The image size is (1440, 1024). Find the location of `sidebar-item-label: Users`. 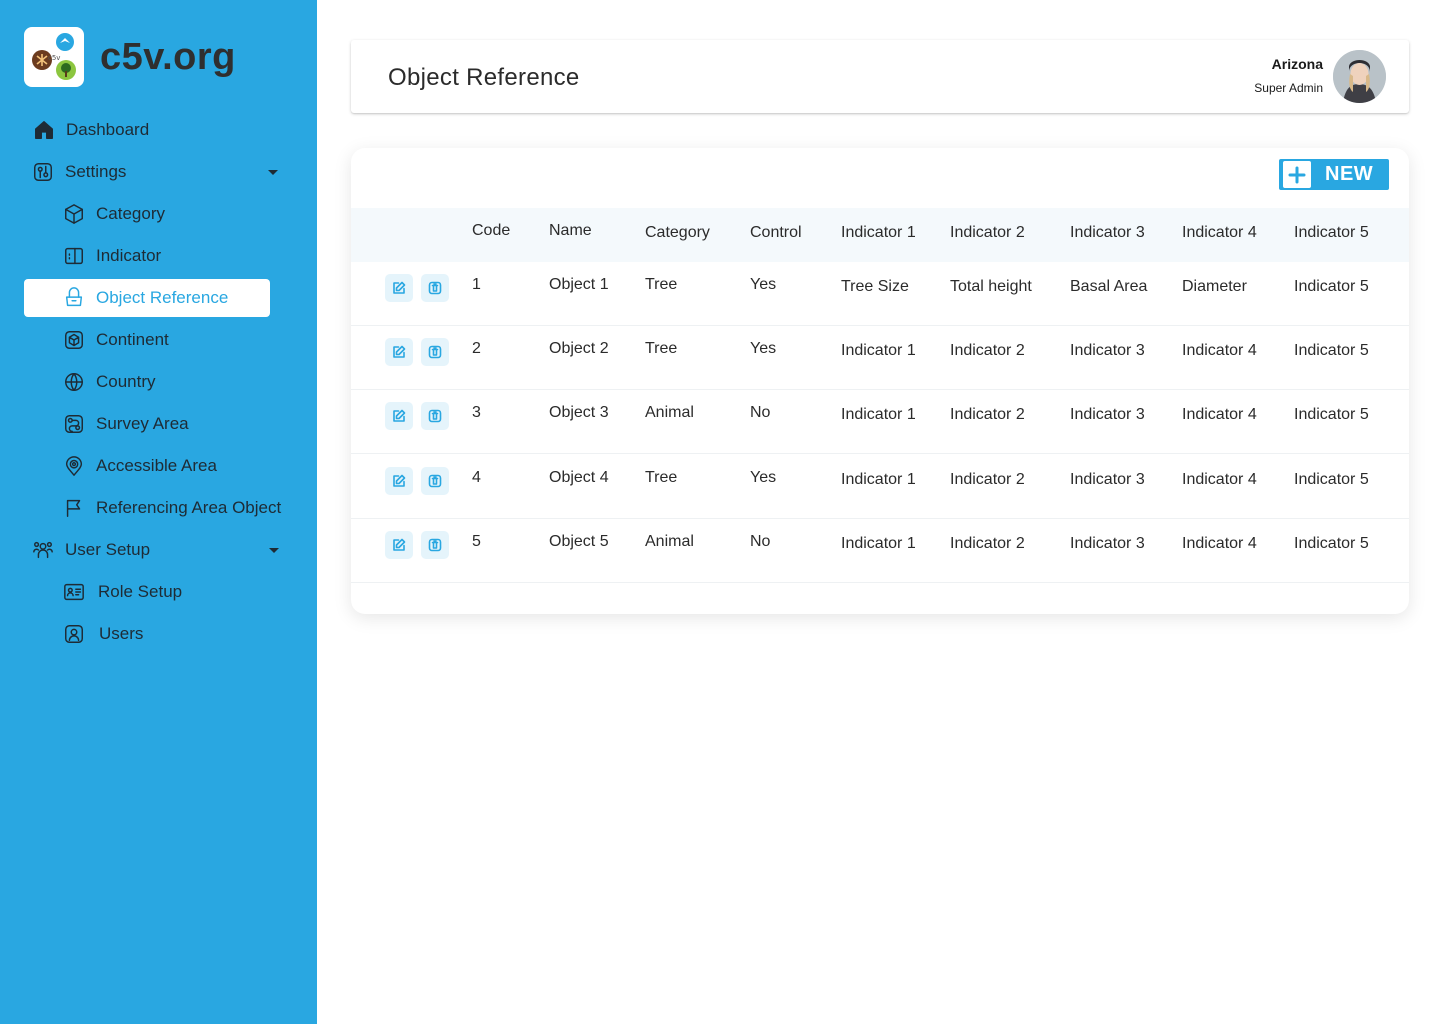

sidebar-item-label: Users is located at coordinates (121, 633).